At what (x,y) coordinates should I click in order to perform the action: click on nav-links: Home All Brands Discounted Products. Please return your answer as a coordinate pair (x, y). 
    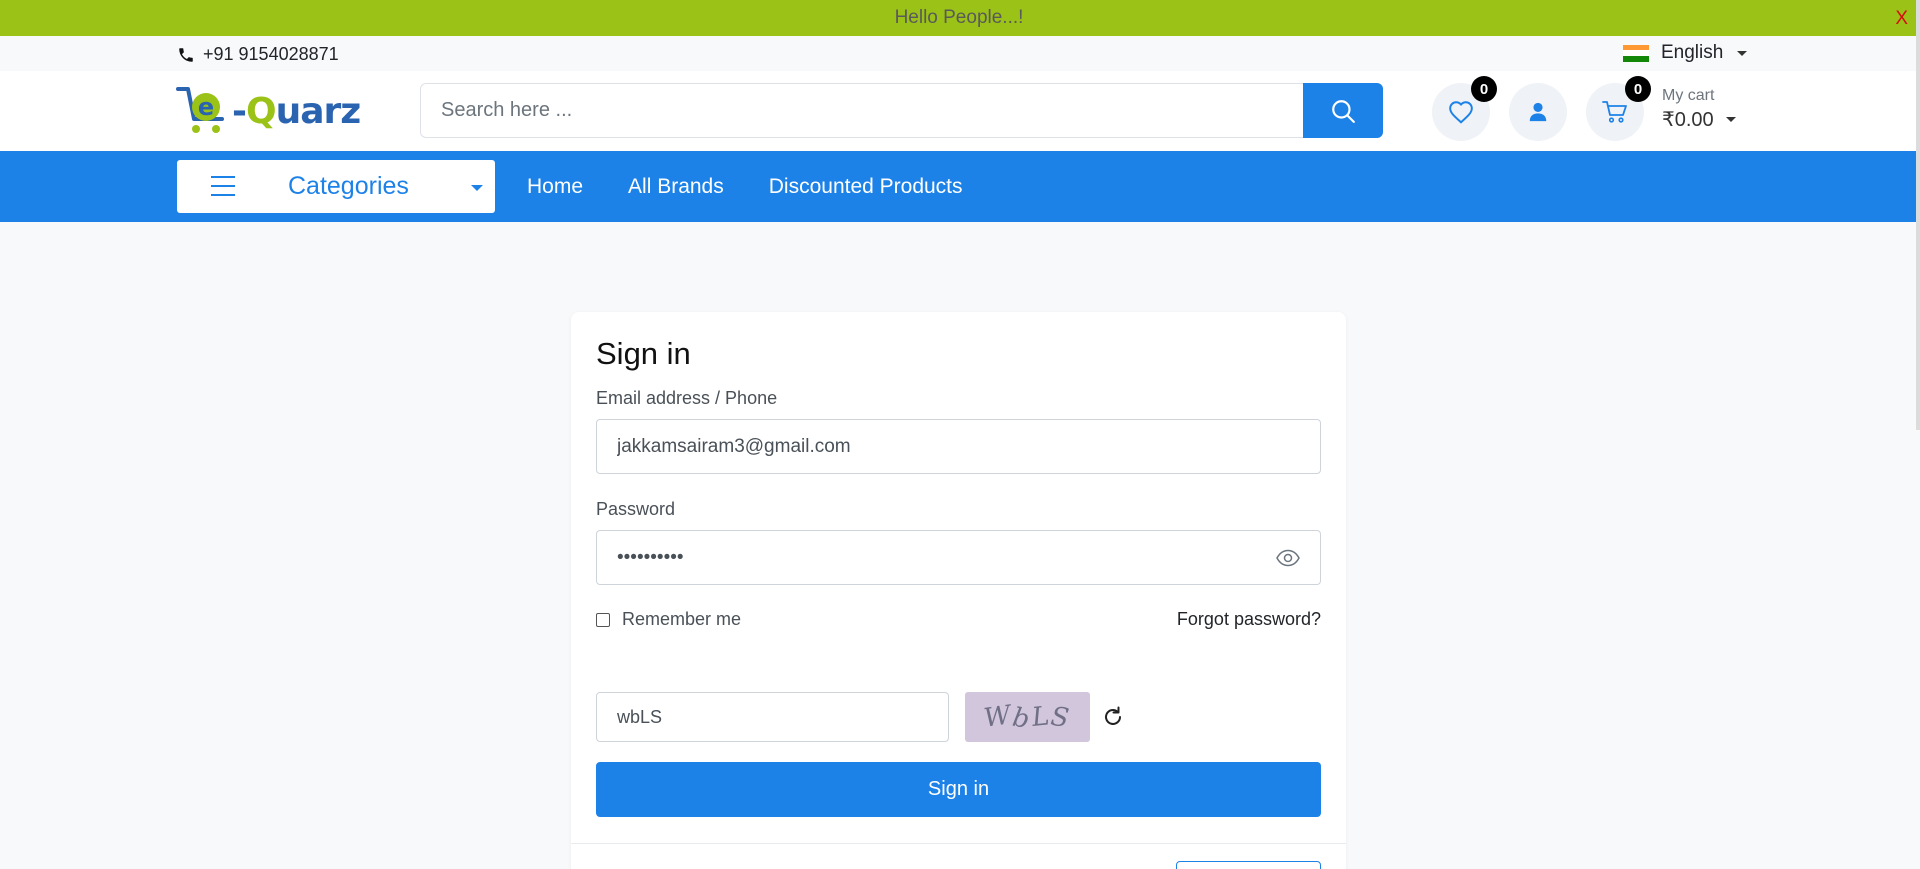
    Looking at the image, I should click on (745, 186).